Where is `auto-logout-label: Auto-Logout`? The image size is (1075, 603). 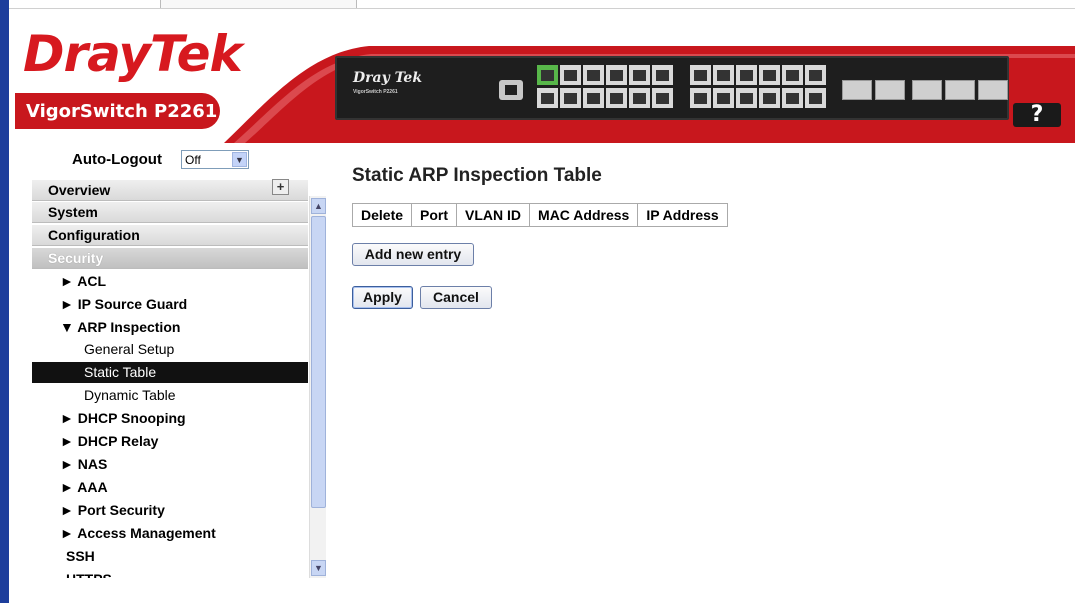
auto-logout-label: Auto-Logout is located at coordinates (117, 159).